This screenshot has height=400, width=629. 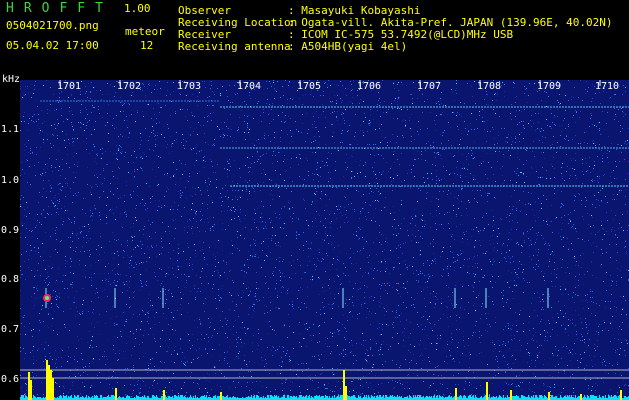 I want to click on receiver-value: : ICOM IC-575 53.7492(@LCD)MHz USB, so click(x=401, y=34).